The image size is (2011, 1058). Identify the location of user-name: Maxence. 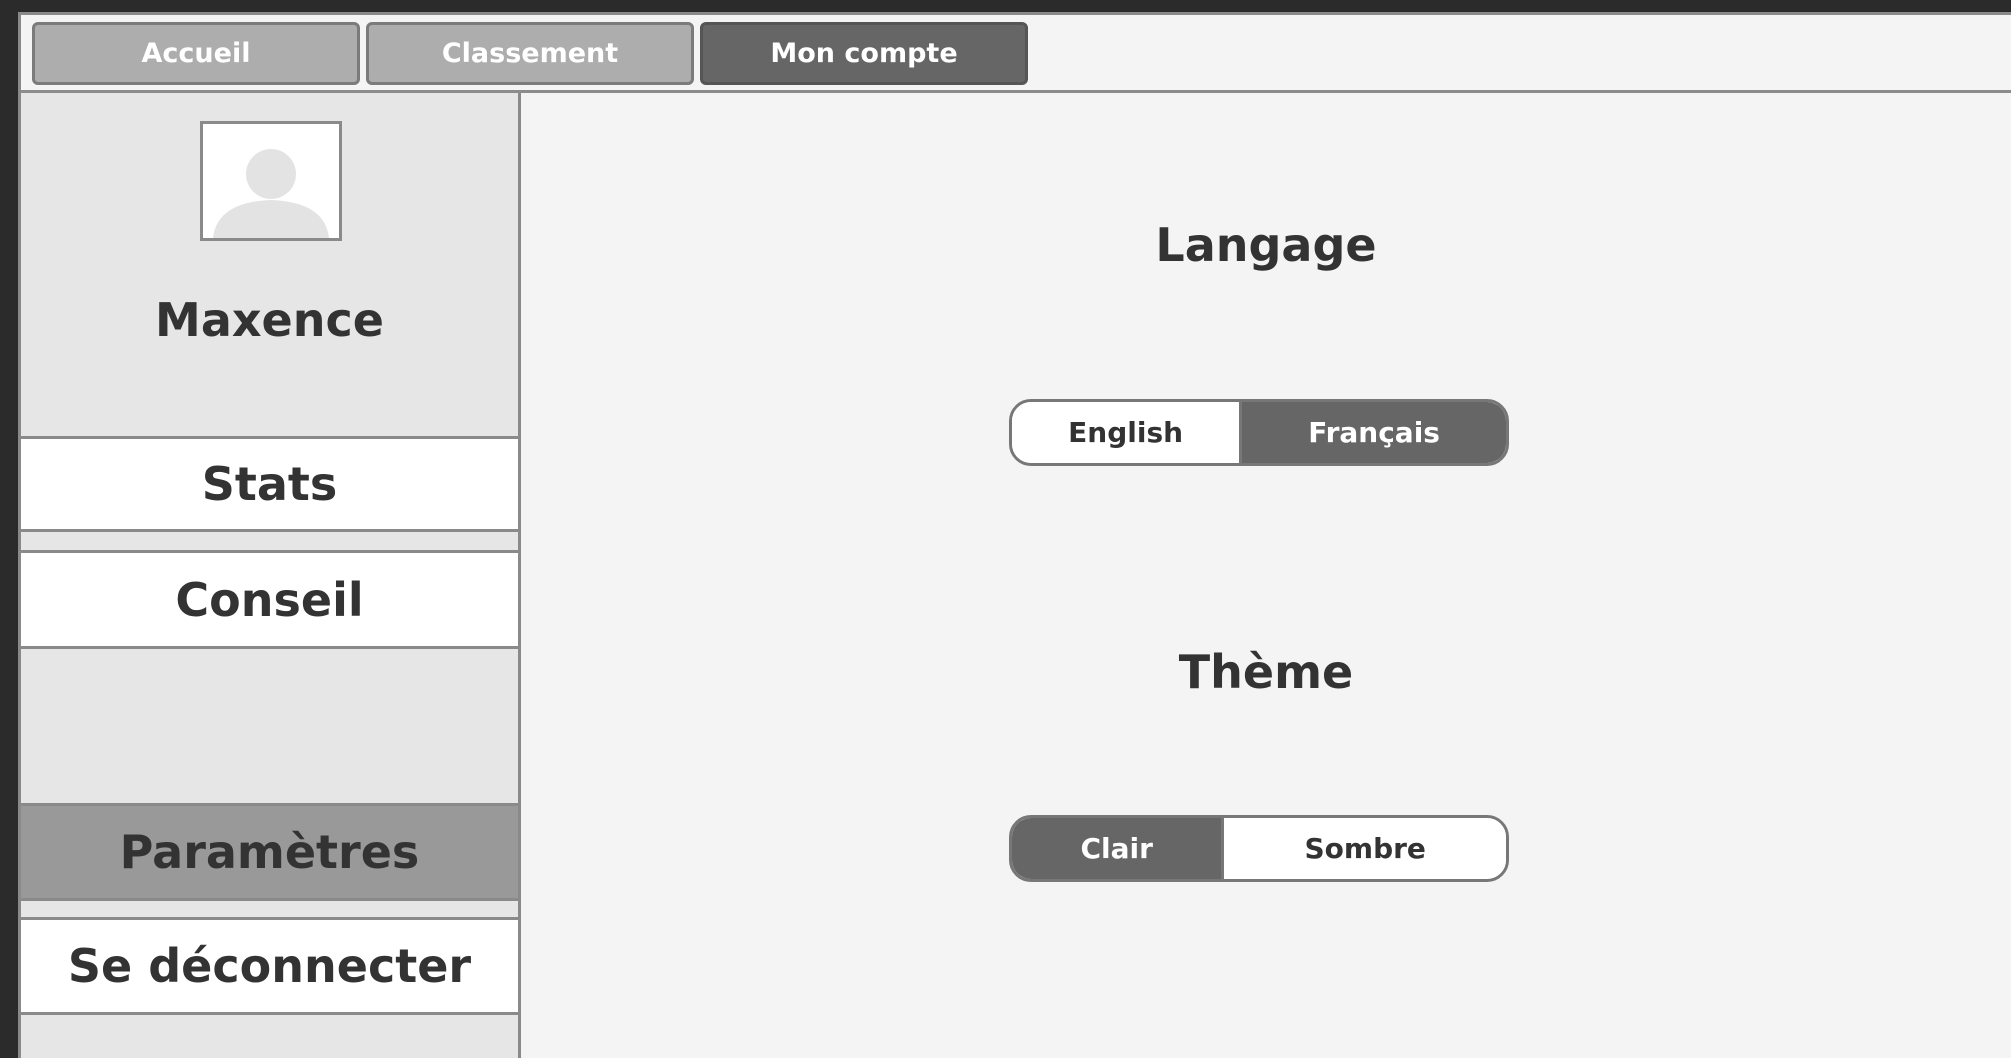
(269, 320).